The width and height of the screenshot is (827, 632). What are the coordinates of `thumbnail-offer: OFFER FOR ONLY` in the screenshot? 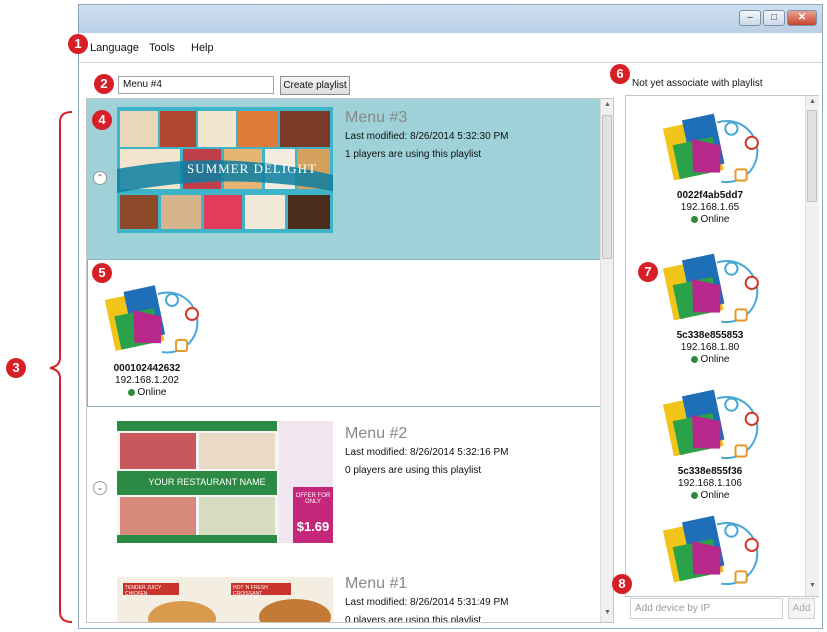 It's located at (313, 499).